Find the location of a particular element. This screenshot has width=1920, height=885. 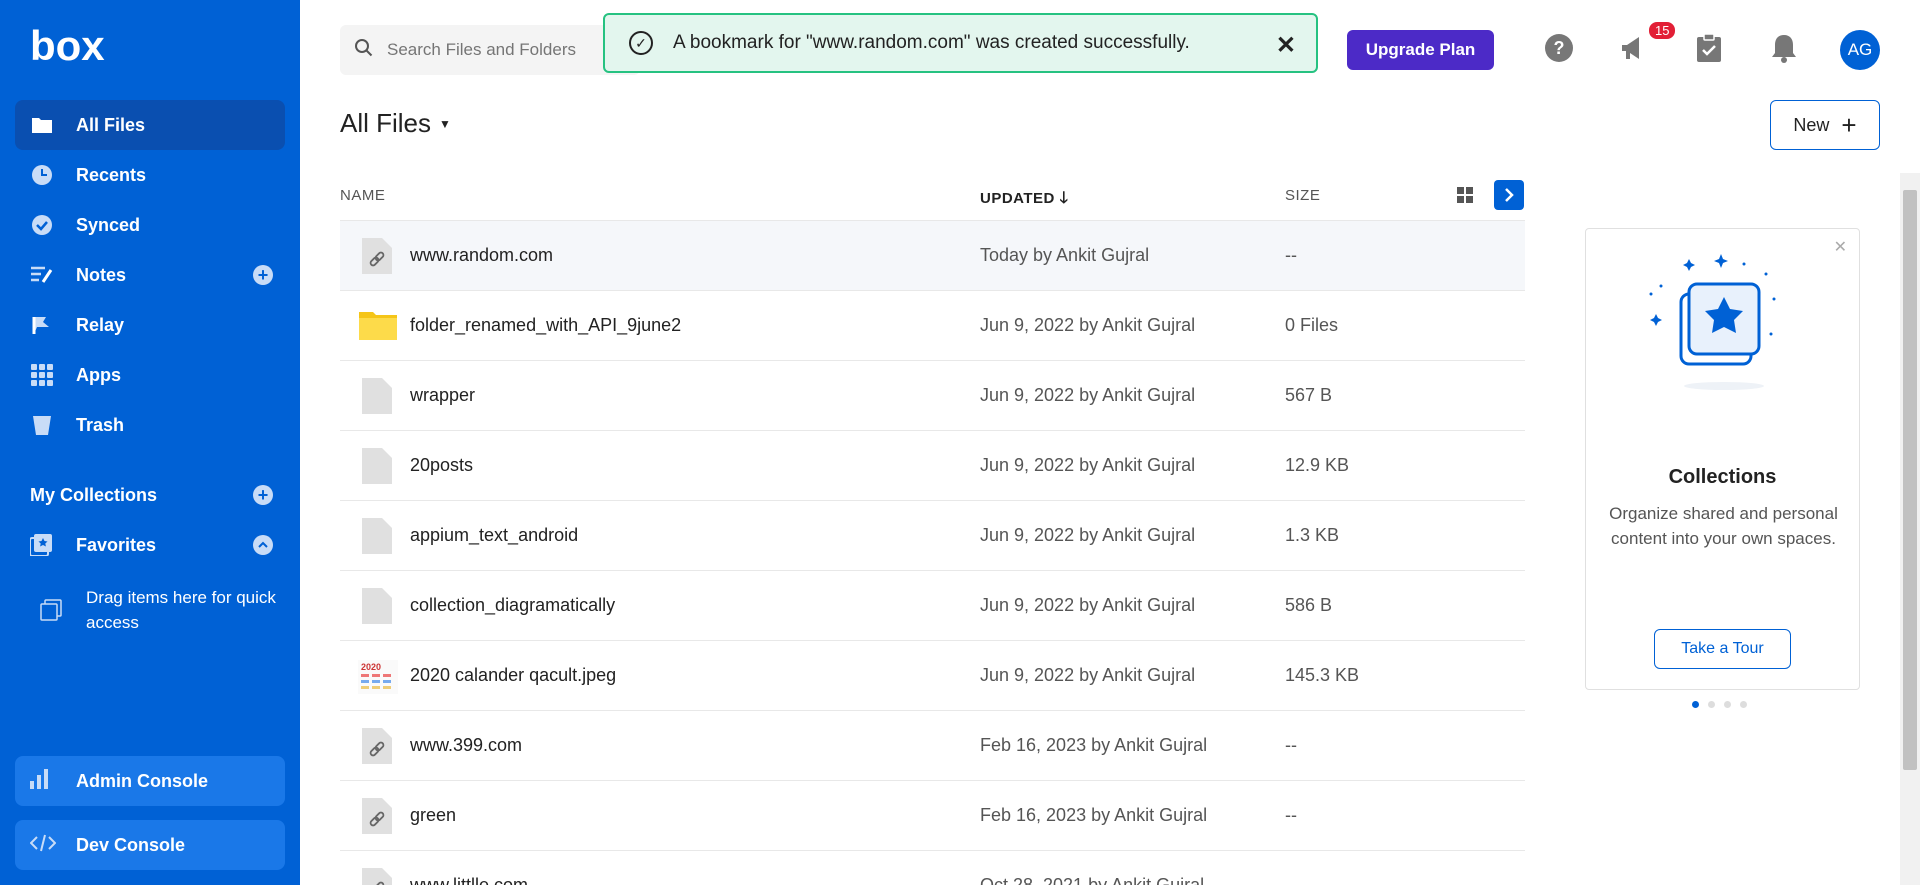

folder-icon is located at coordinates (42, 125).